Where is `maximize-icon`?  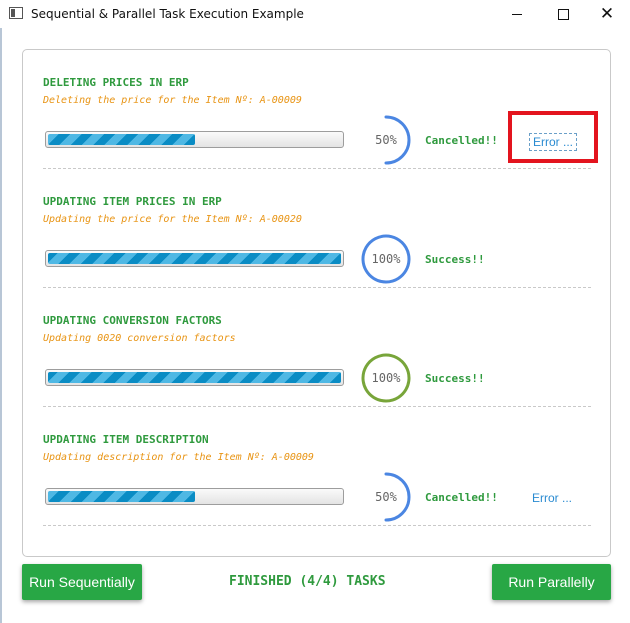 maximize-icon is located at coordinates (563, 14).